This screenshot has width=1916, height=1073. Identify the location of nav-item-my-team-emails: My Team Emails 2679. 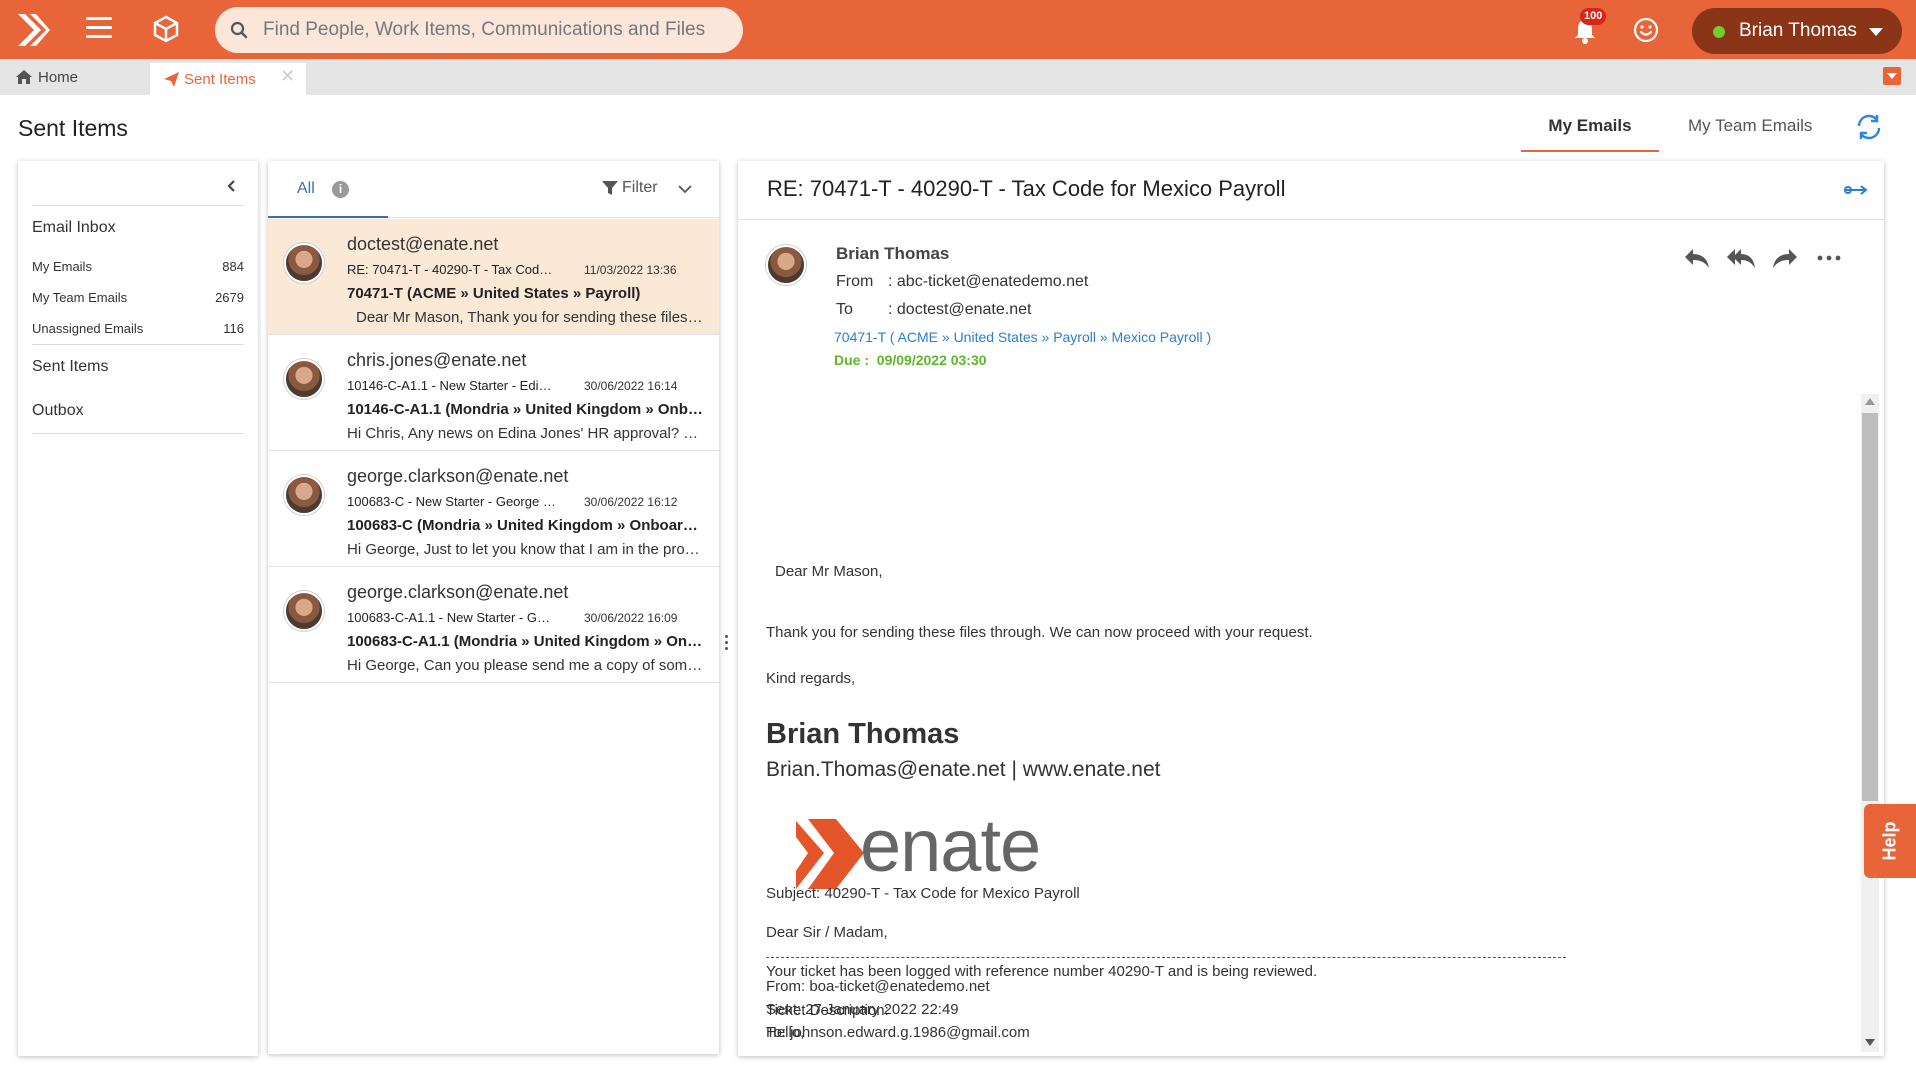
(138, 297).